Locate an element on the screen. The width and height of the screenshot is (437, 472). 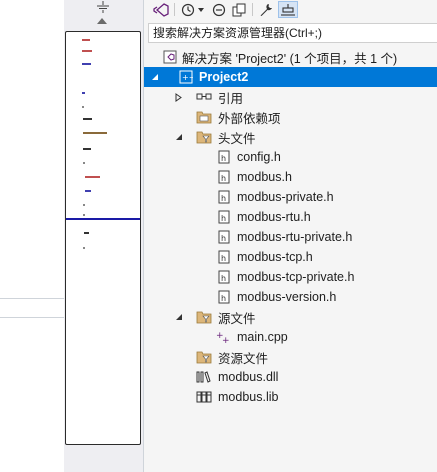
cpp-project-icon: ++ is located at coordinates (186, 77).